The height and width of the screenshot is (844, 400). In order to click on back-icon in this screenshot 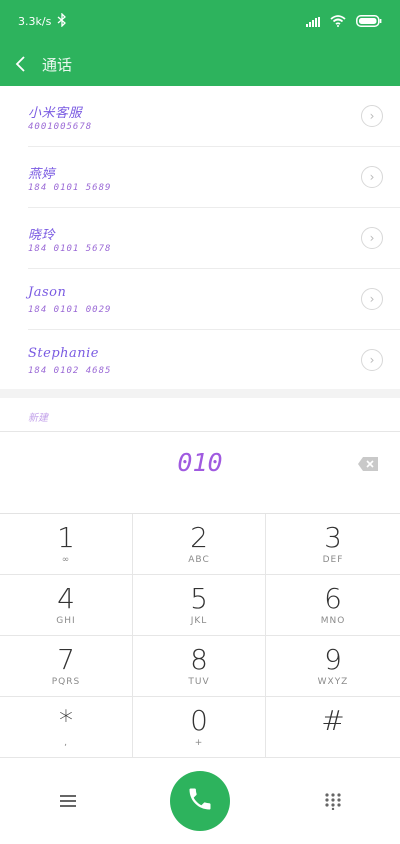, I will do `click(22, 64)`.